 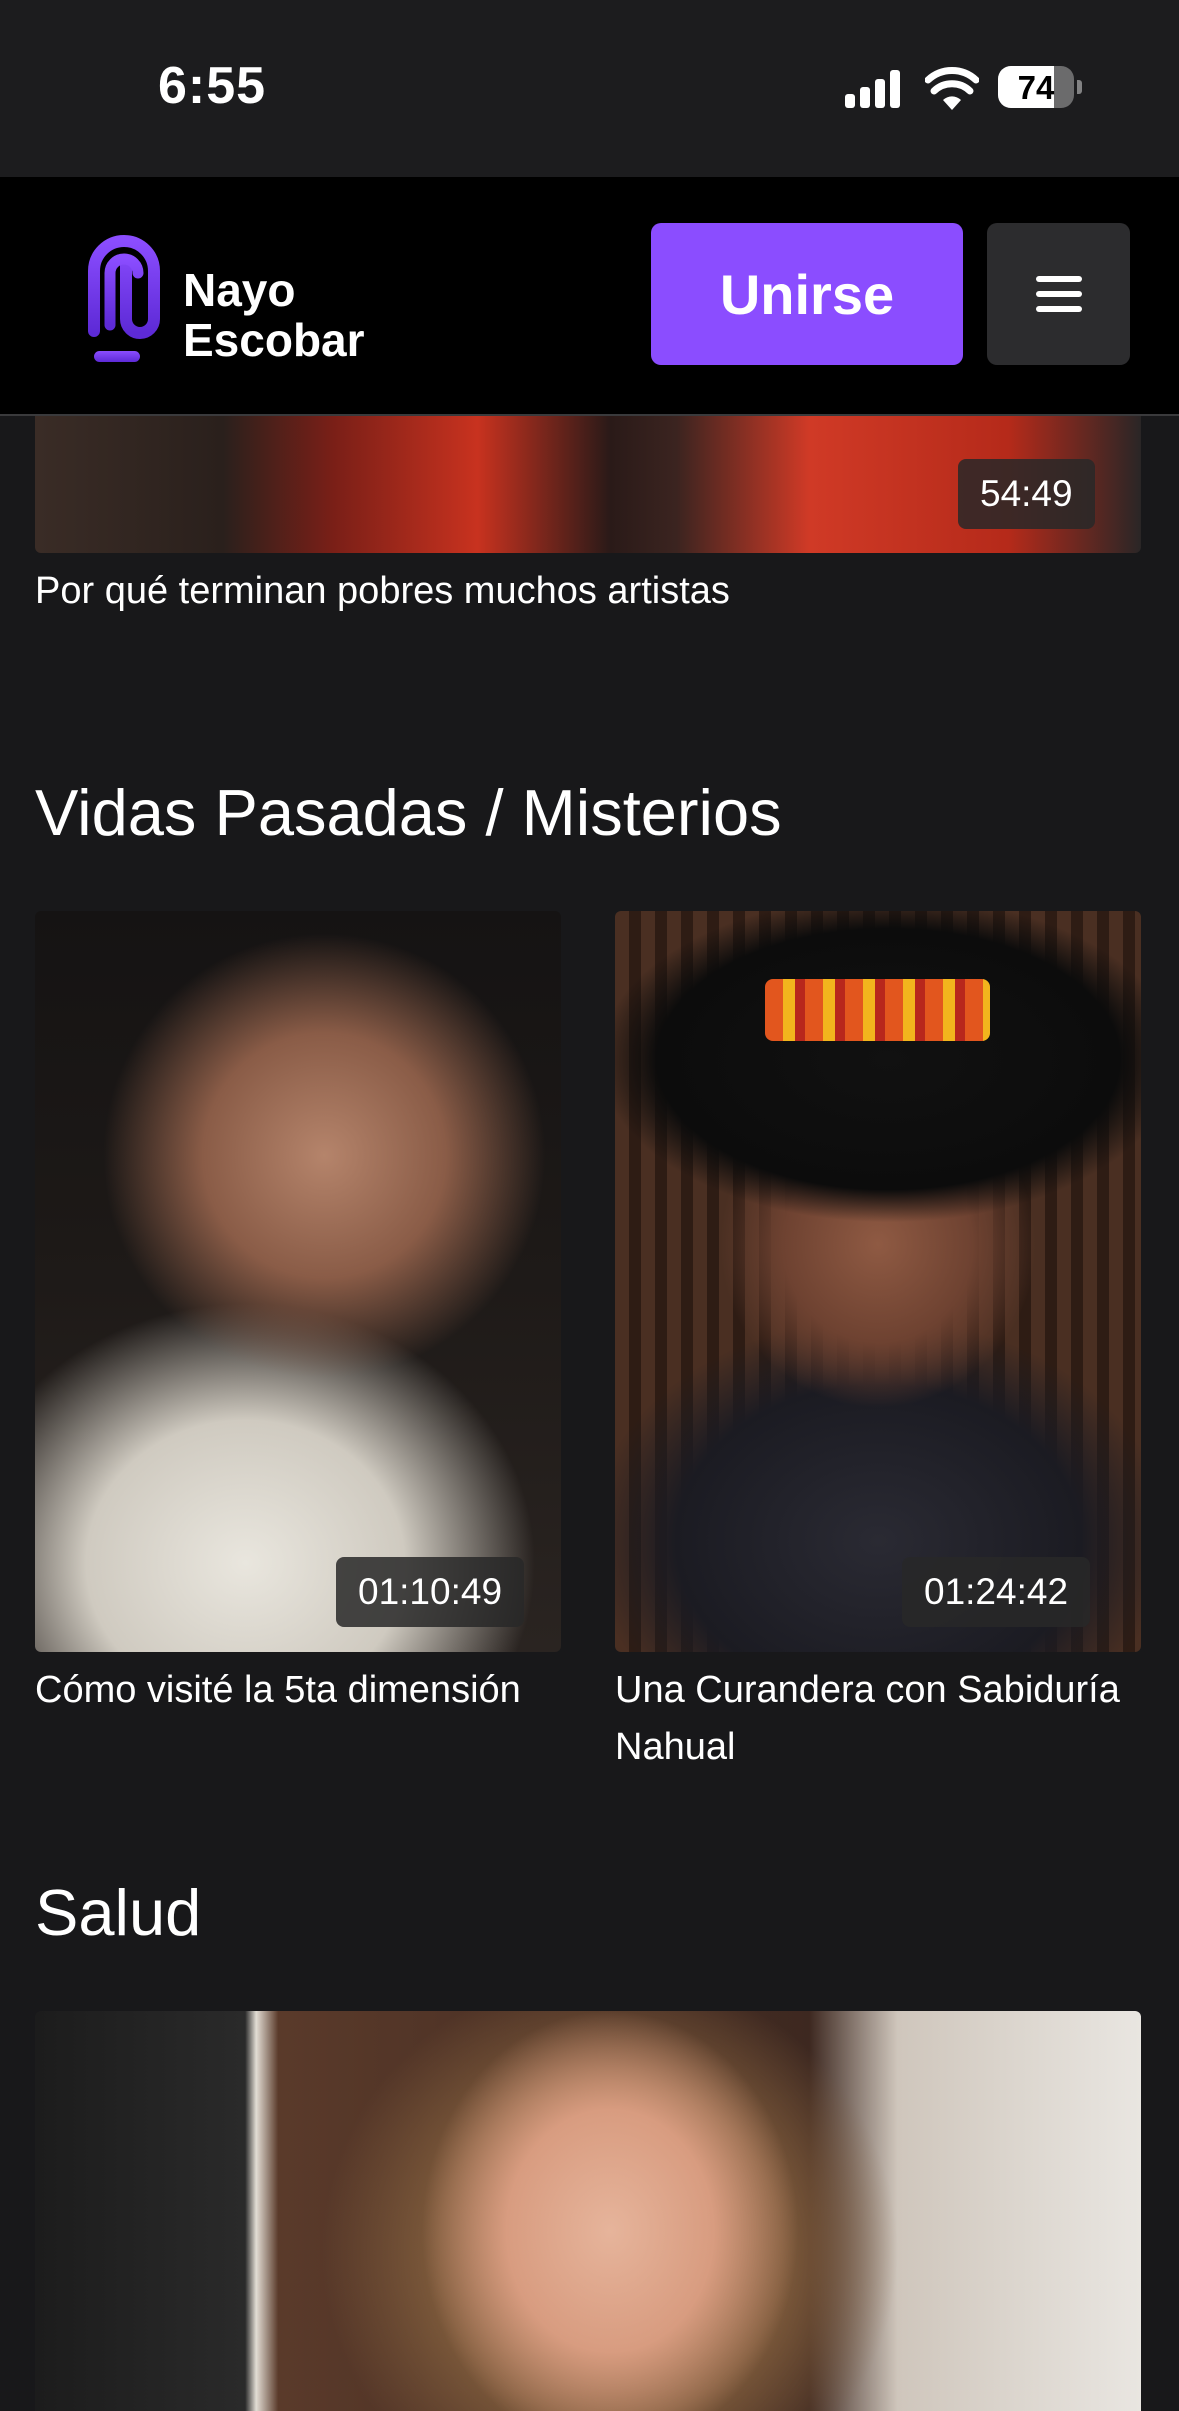 I want to click on battery-tip, so click(x=1079, y=87).